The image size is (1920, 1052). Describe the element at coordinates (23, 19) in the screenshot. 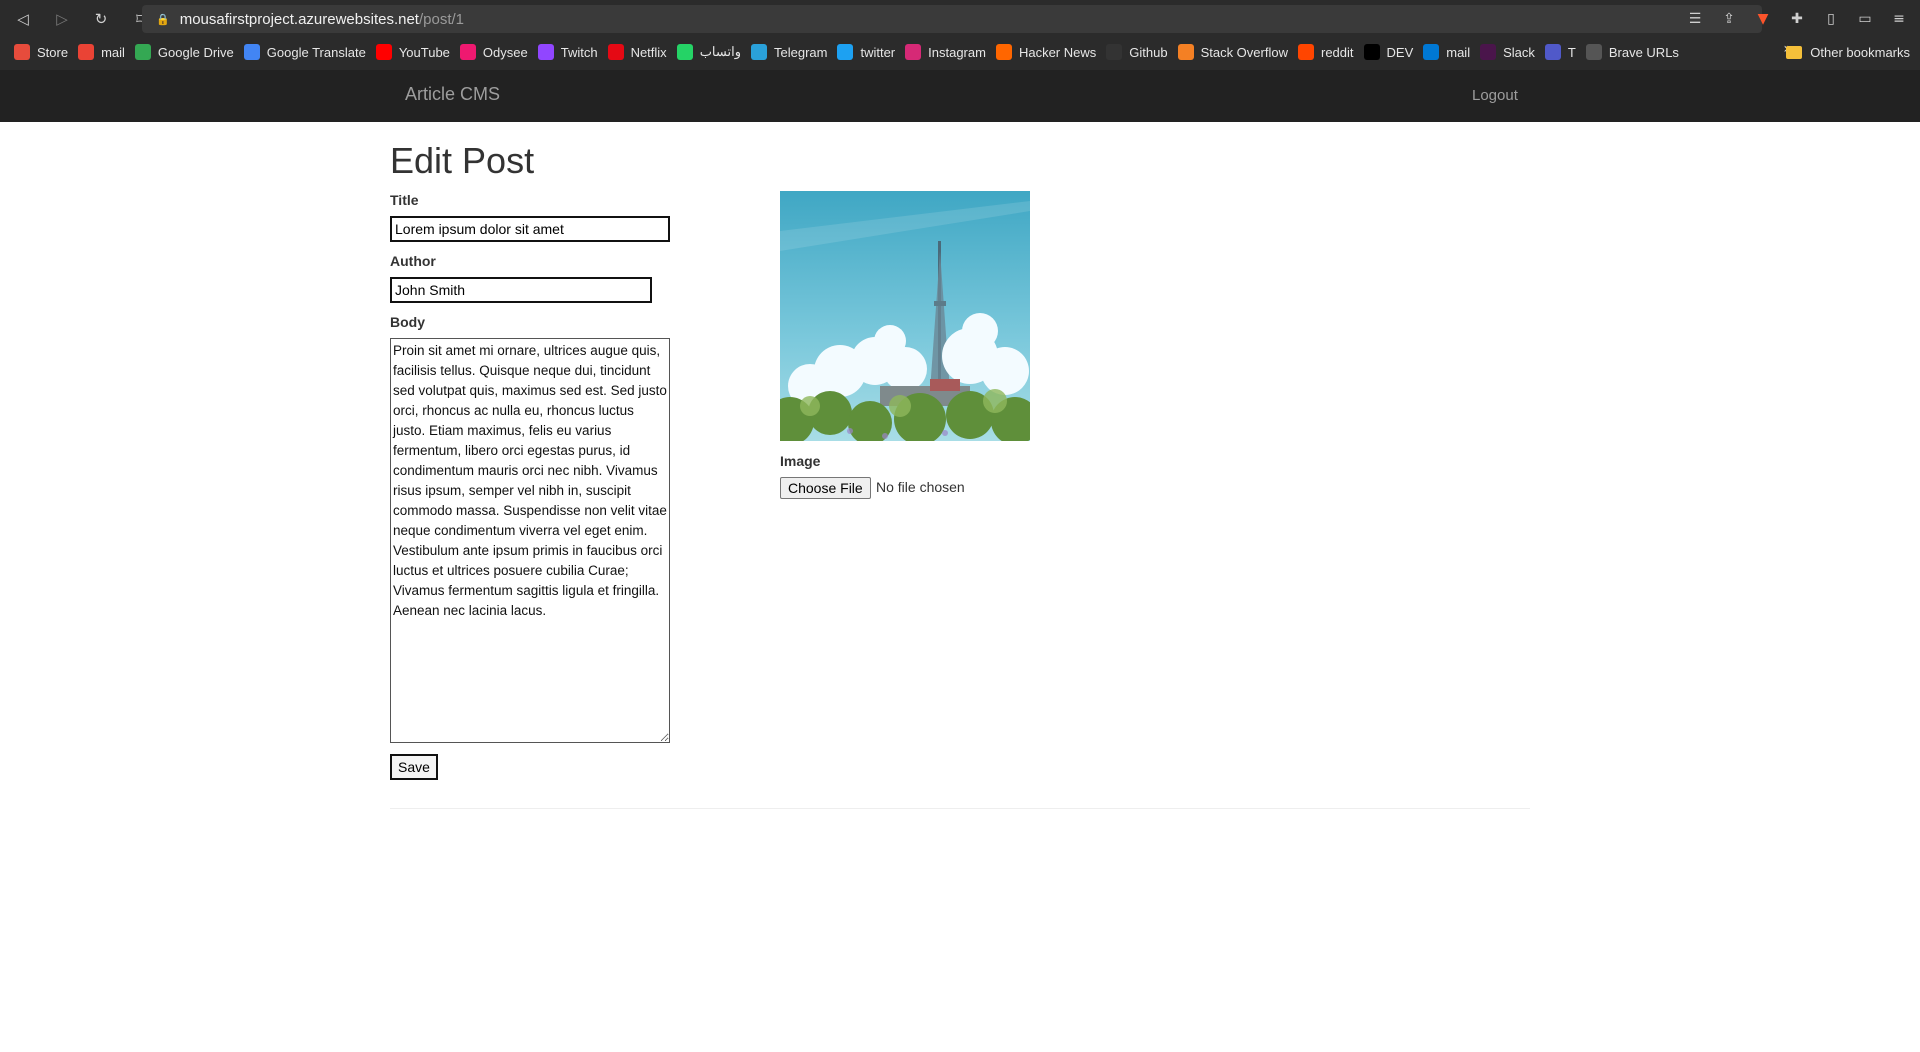

I see `back-icon: ◁` at that location.